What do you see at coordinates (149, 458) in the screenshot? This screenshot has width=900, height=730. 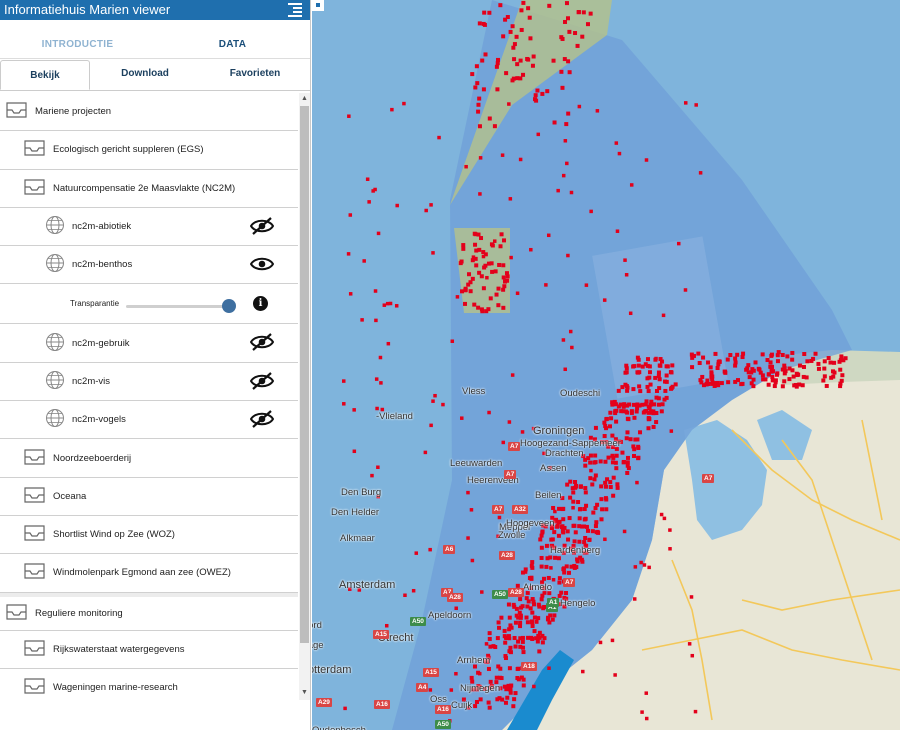 I see `folder-item: Noordzeeboerderij` at bounding box center [149, 458].